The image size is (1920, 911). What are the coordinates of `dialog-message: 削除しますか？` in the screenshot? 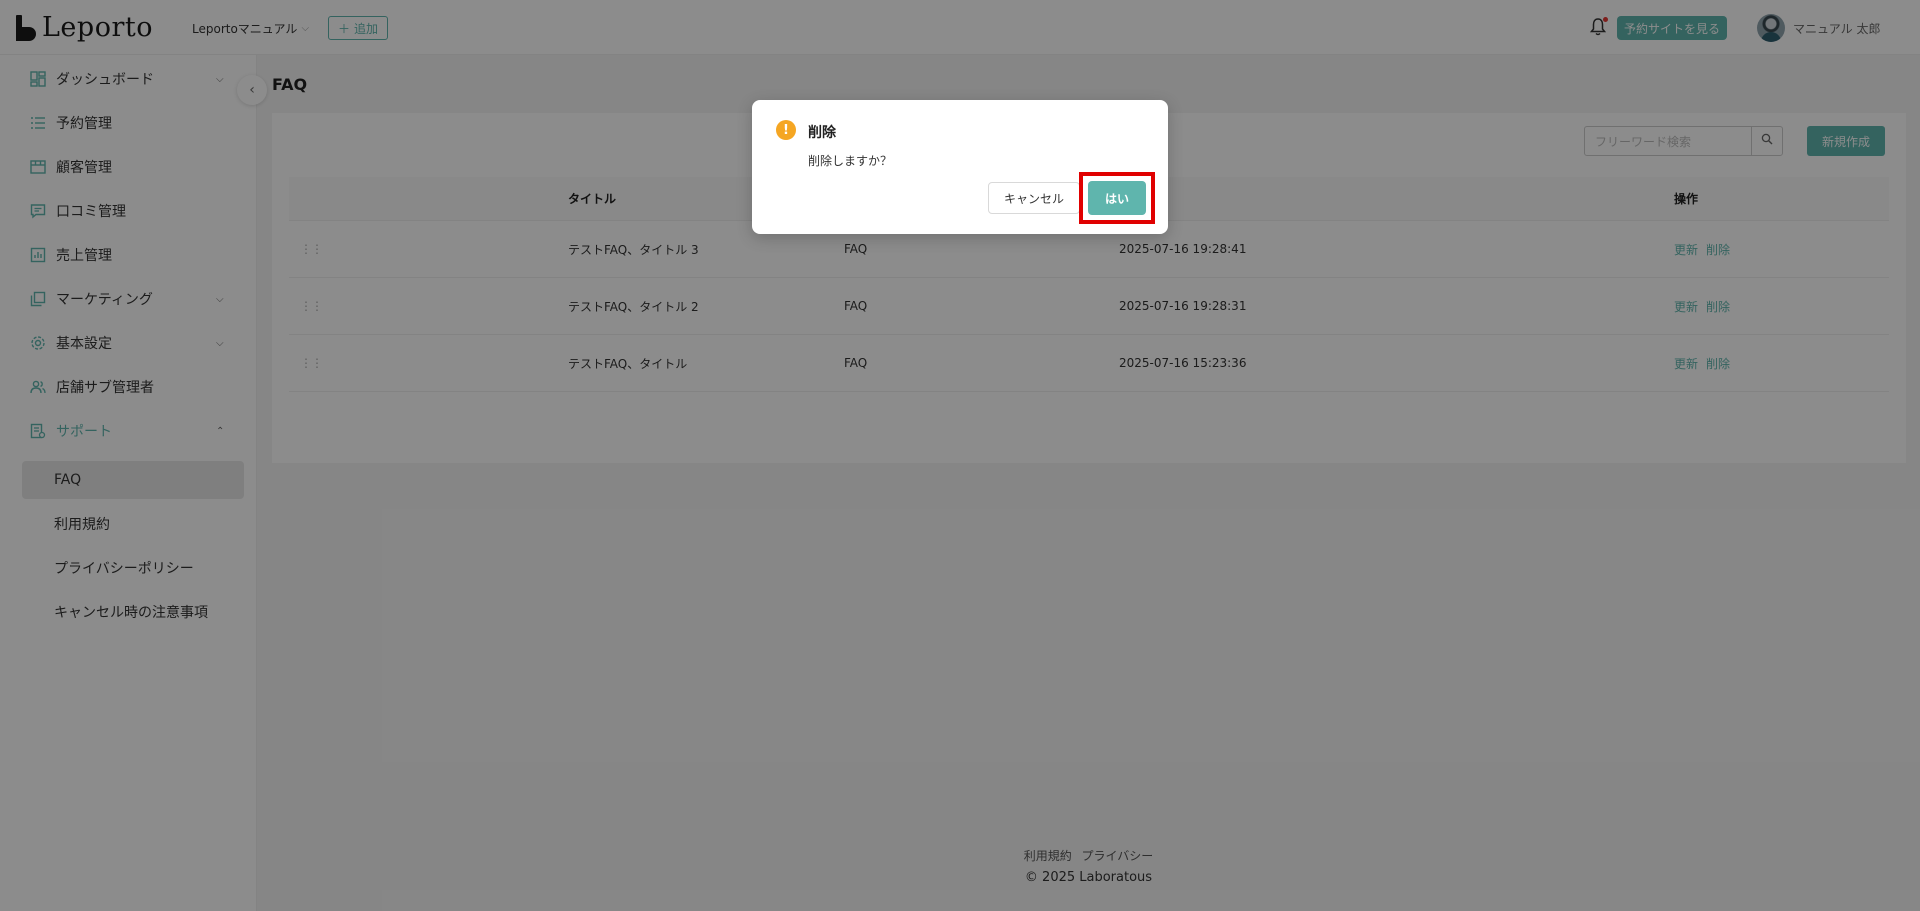 It's located at (850, 161).